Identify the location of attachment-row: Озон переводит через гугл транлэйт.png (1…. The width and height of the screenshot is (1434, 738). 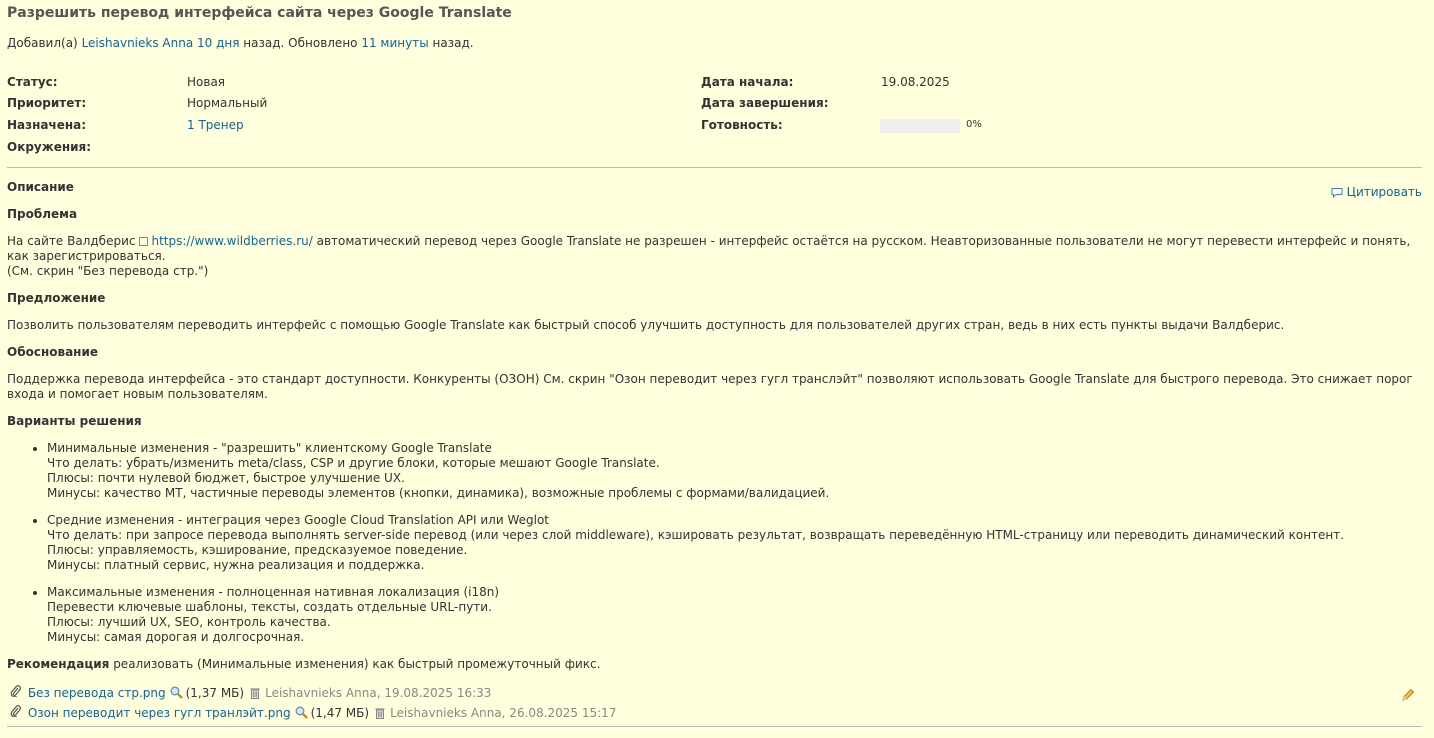
(313, 713).